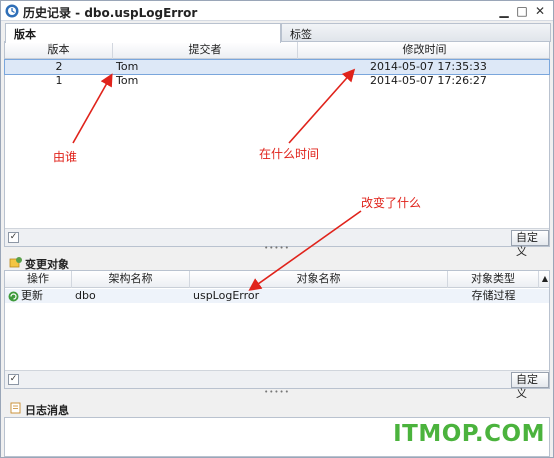 The height and width of the screenshot is (458, 554). Describe the element at coordinates (530, 244) in the screenshot. I see `versions-customize-button: 自定义` at that location.